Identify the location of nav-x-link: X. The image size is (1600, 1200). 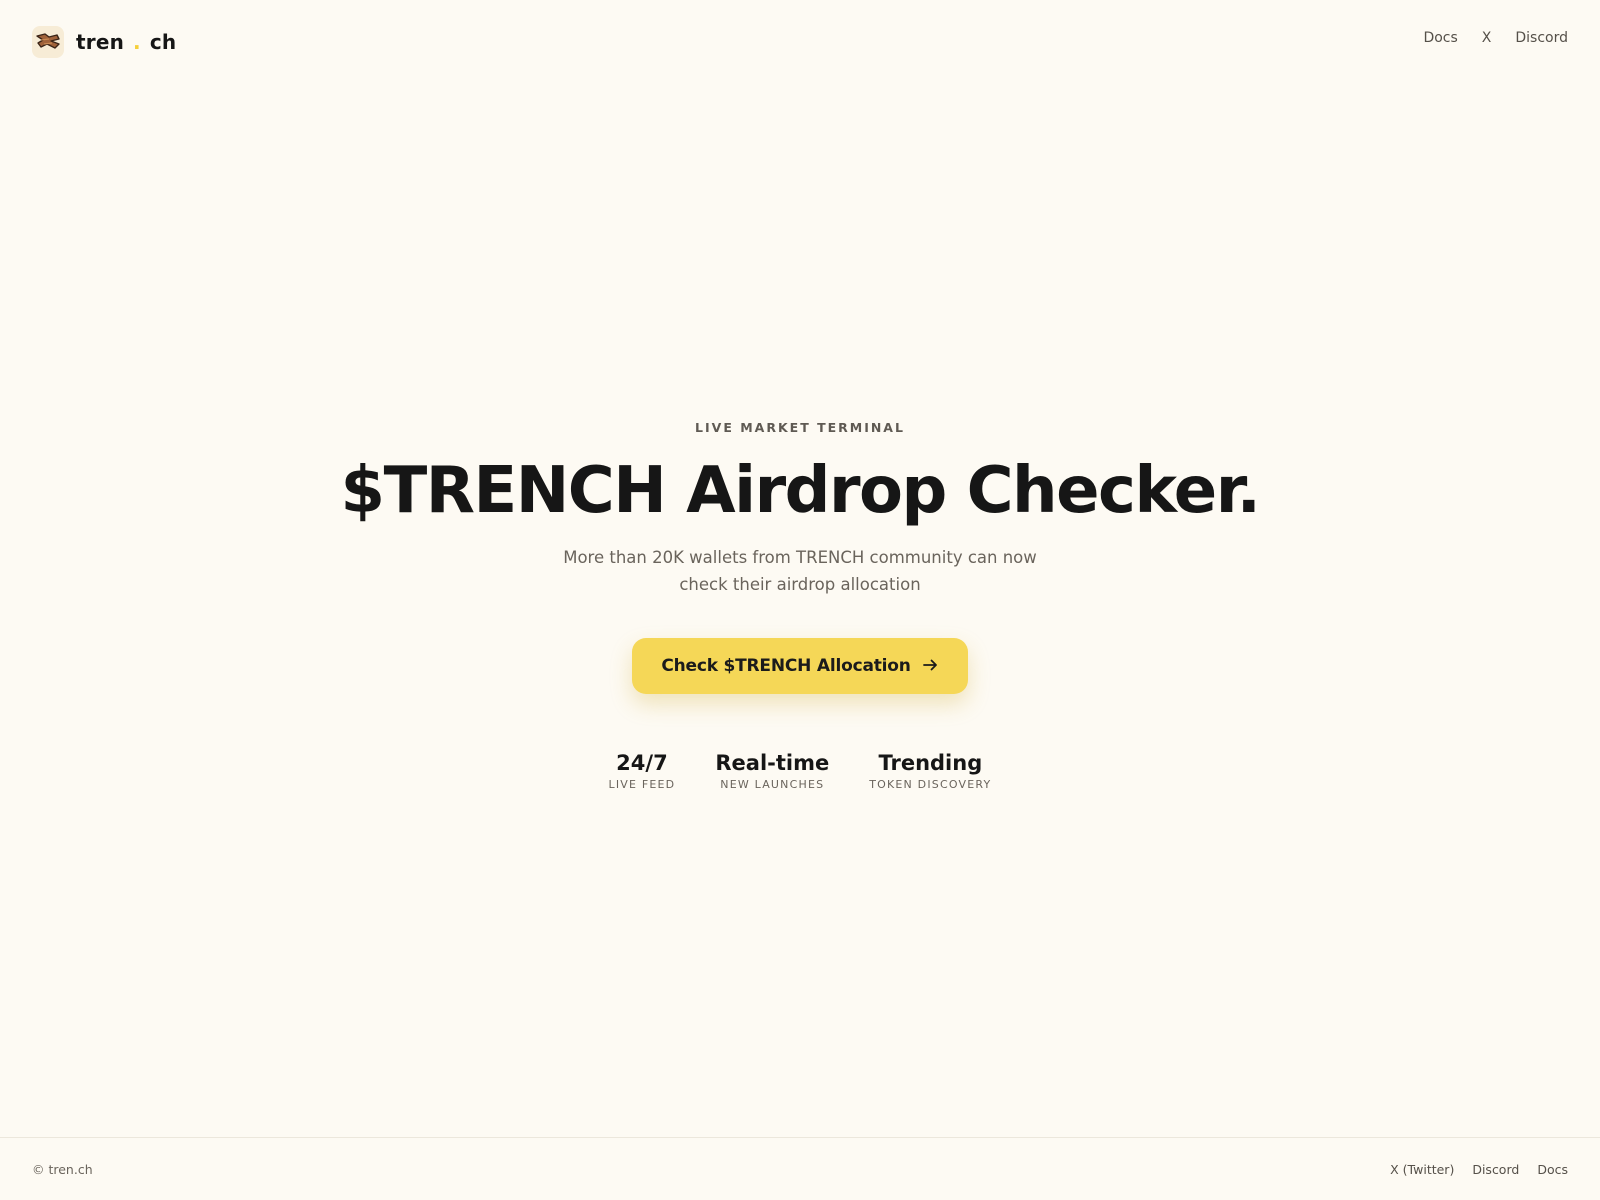
(1487, 38).